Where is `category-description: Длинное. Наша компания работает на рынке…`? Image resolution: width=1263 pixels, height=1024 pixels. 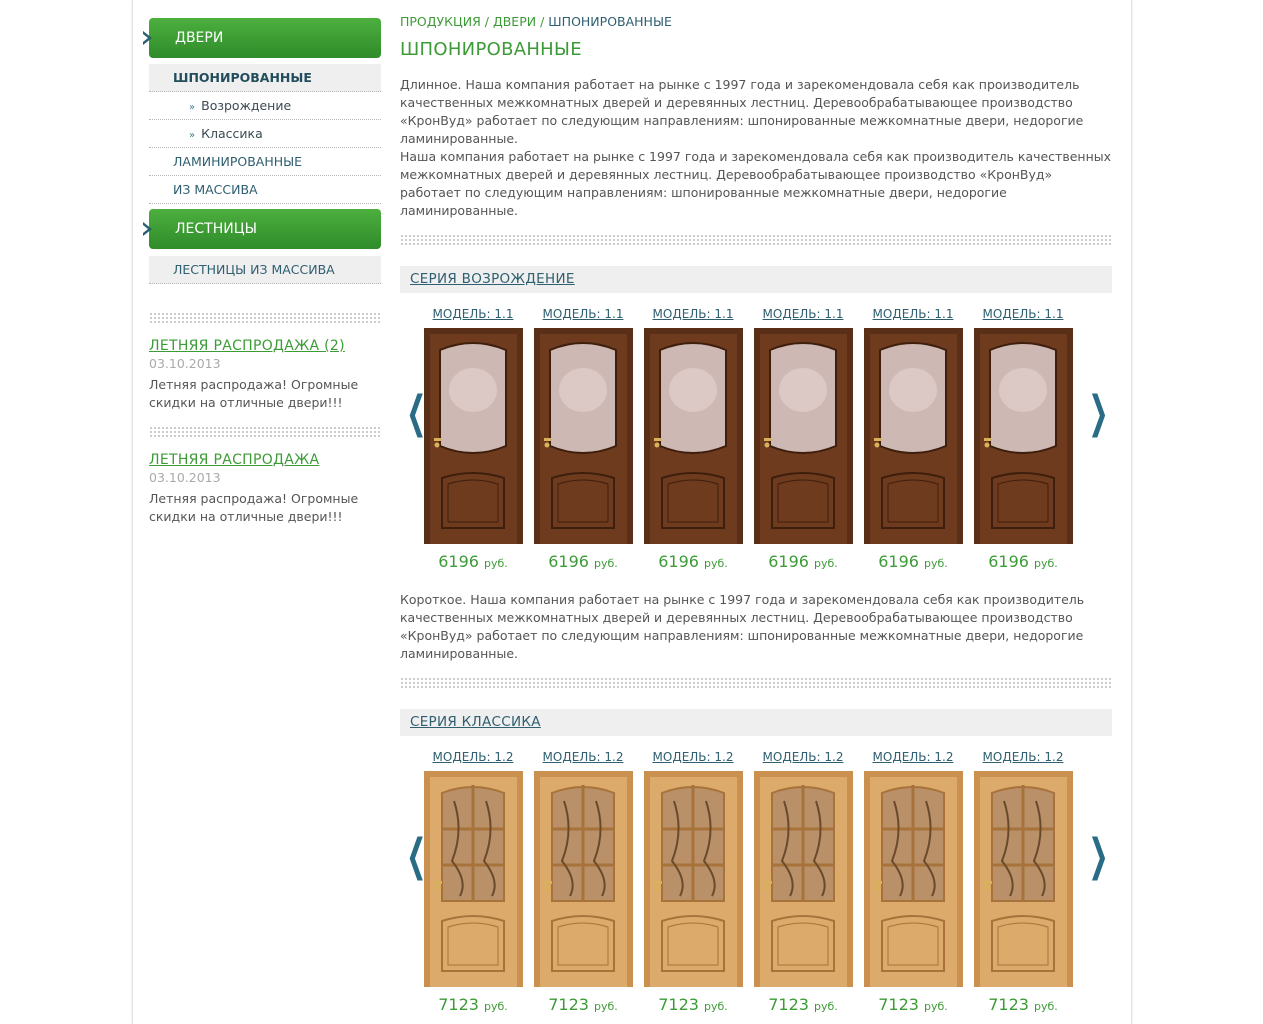
category-description: Длинное. Наша компания работает на рынке… is located at coordinates (756, 147).